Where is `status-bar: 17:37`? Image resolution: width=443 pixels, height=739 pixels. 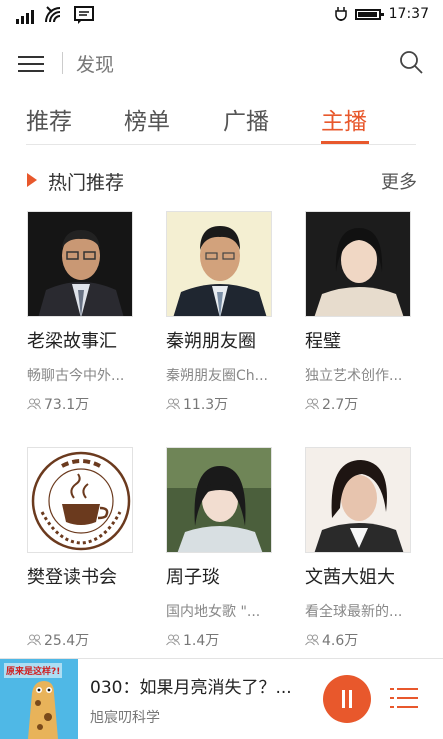
status-bar: 17:37 is located at coordinates (221, 15).